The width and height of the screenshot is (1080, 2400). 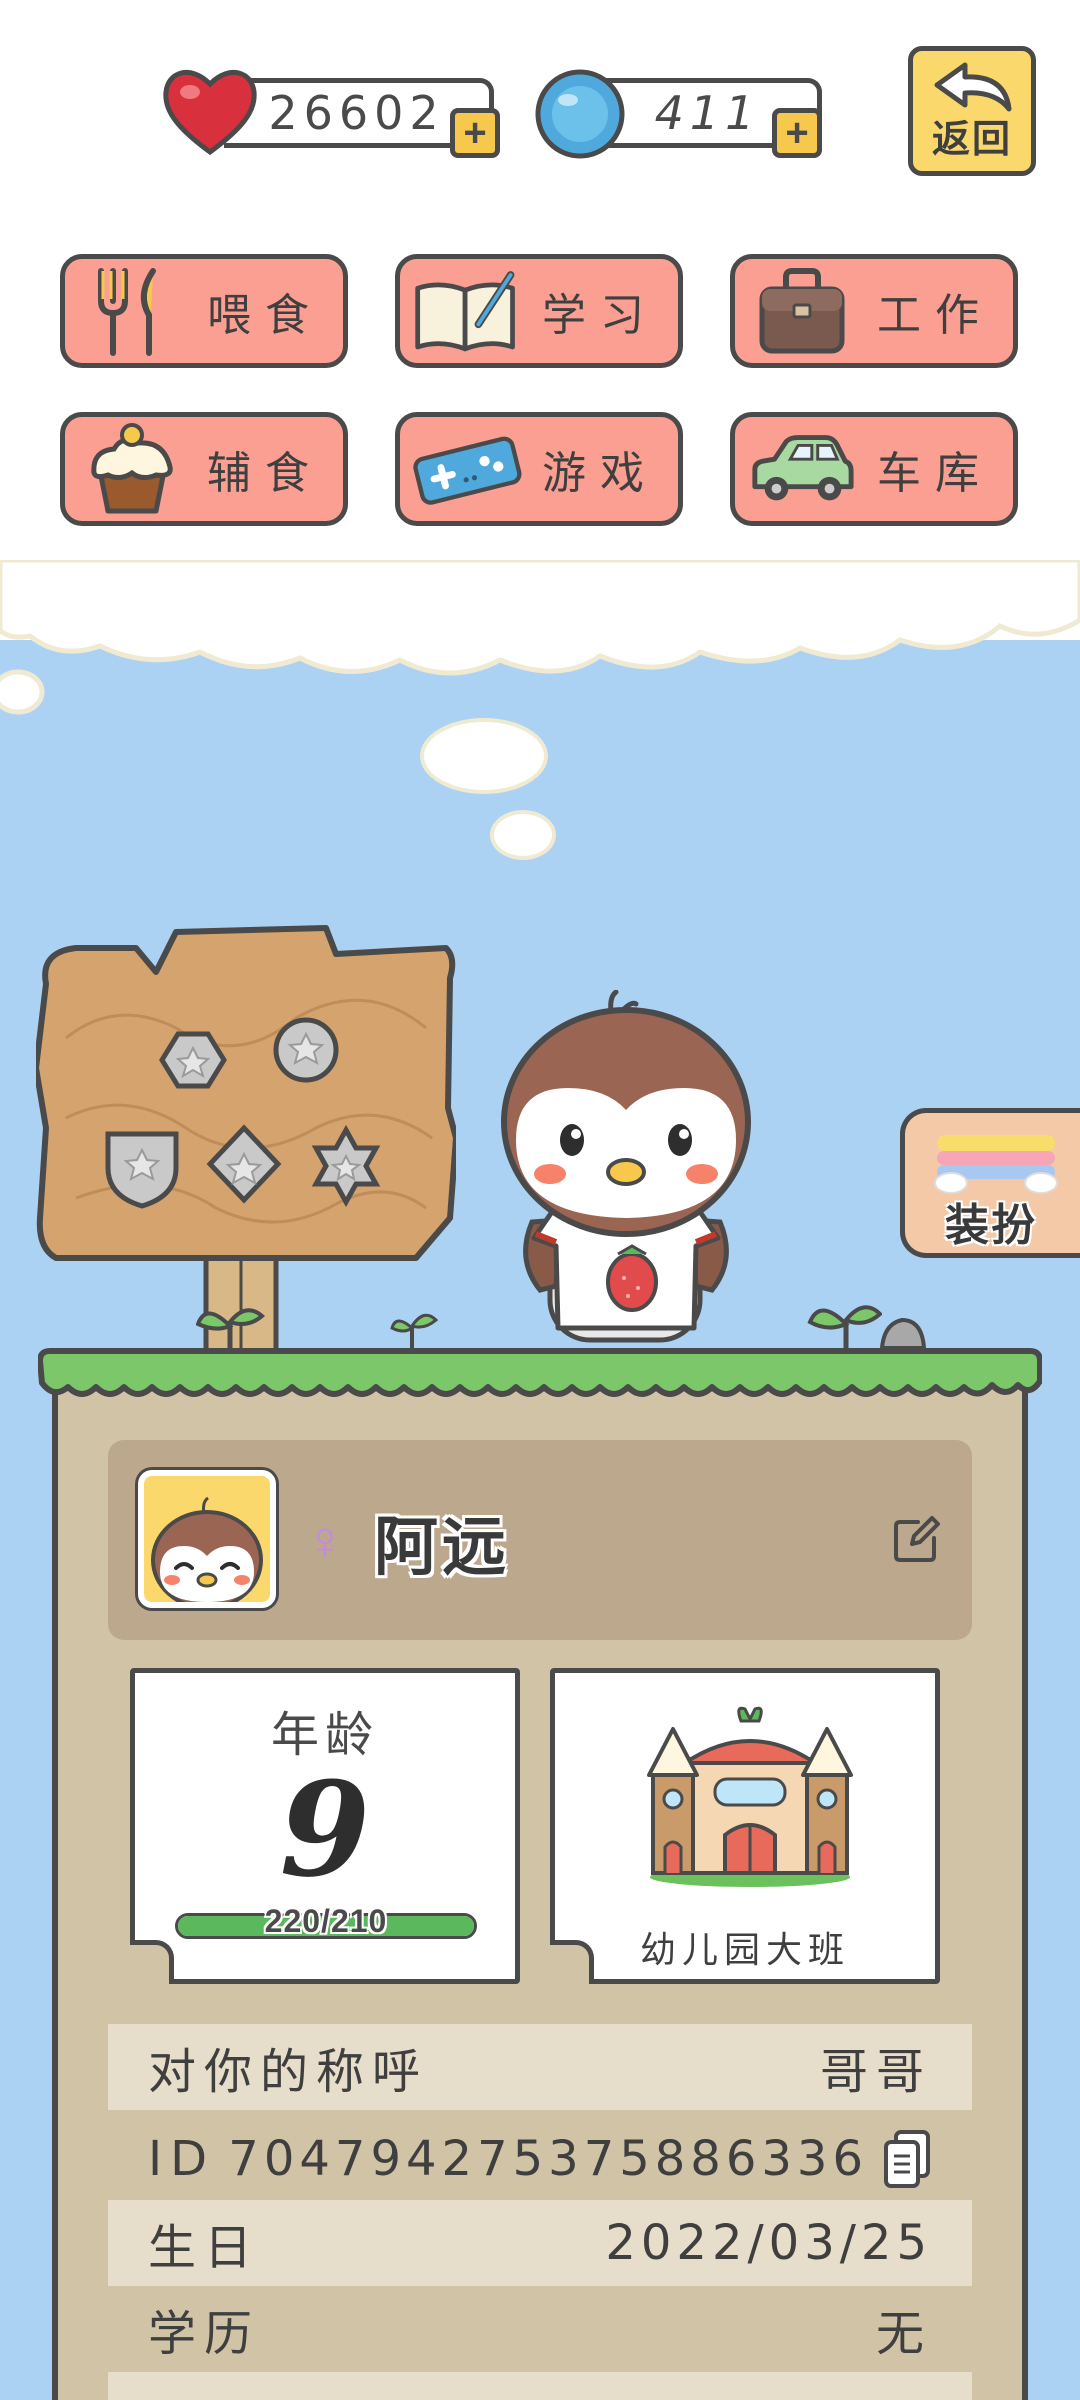 I want to click on study-button: 学习, so click(x=539, y=311).